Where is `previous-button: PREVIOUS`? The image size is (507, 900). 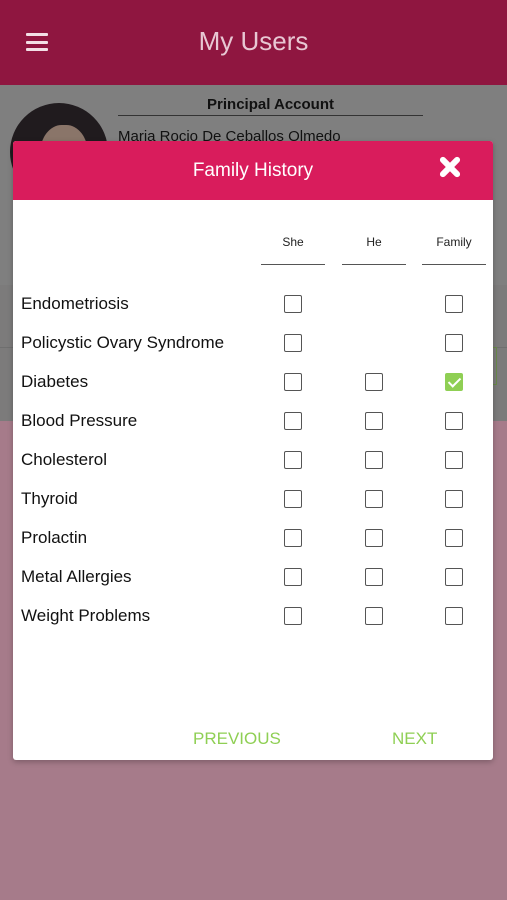
previous-button: PREVIOUS is located at coordinates (237, 739).